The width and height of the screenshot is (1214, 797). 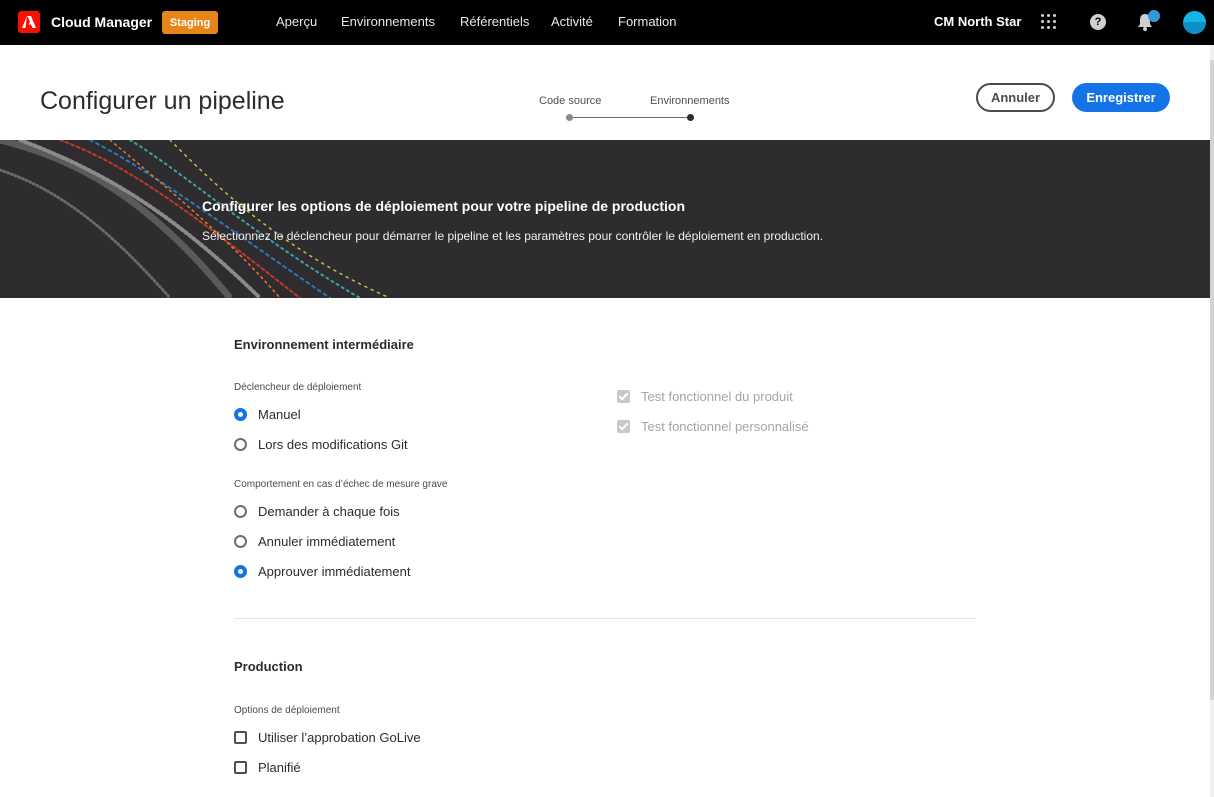 I want to click on apps-grid-icon, so click(x=1049, y=22).